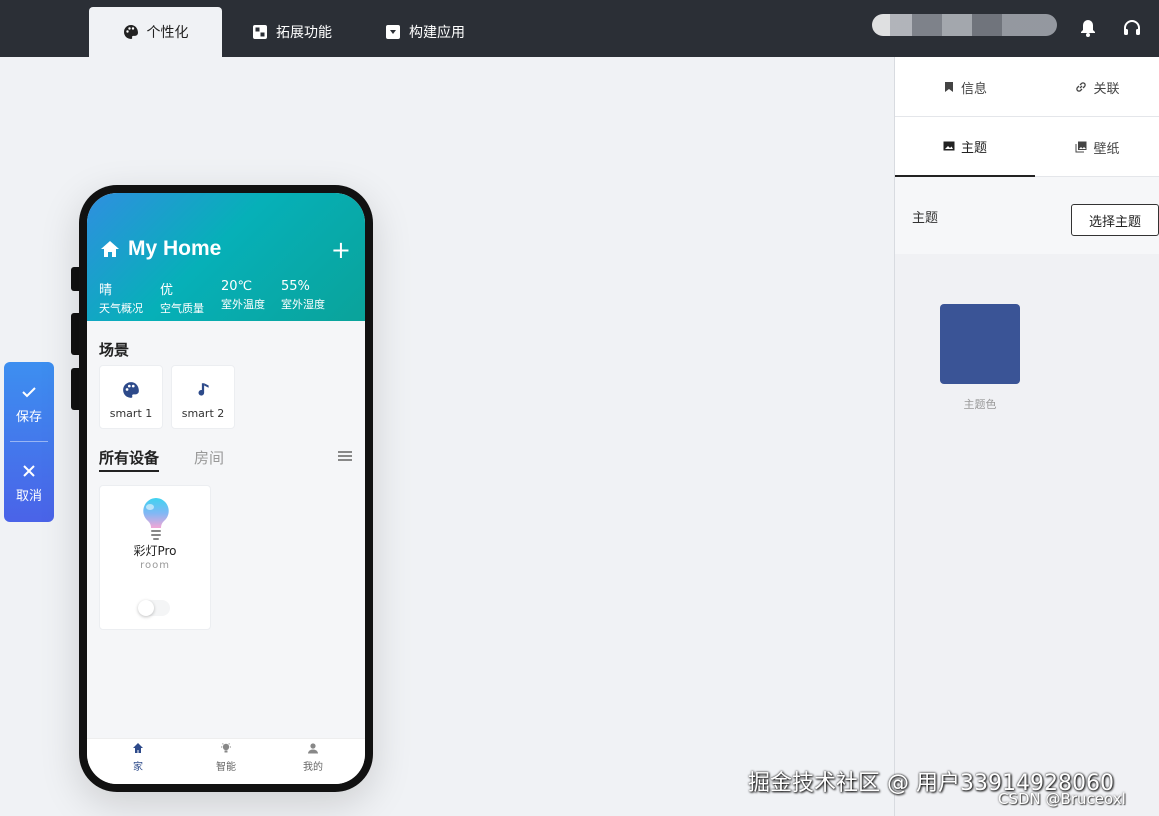 Image resolution: width=1159 pixels, height=816 pixels. What do you see at coordinates (980, 404) in the screenshot?
I see `swatch-label: 主题色` at bounding box center [980, 404].